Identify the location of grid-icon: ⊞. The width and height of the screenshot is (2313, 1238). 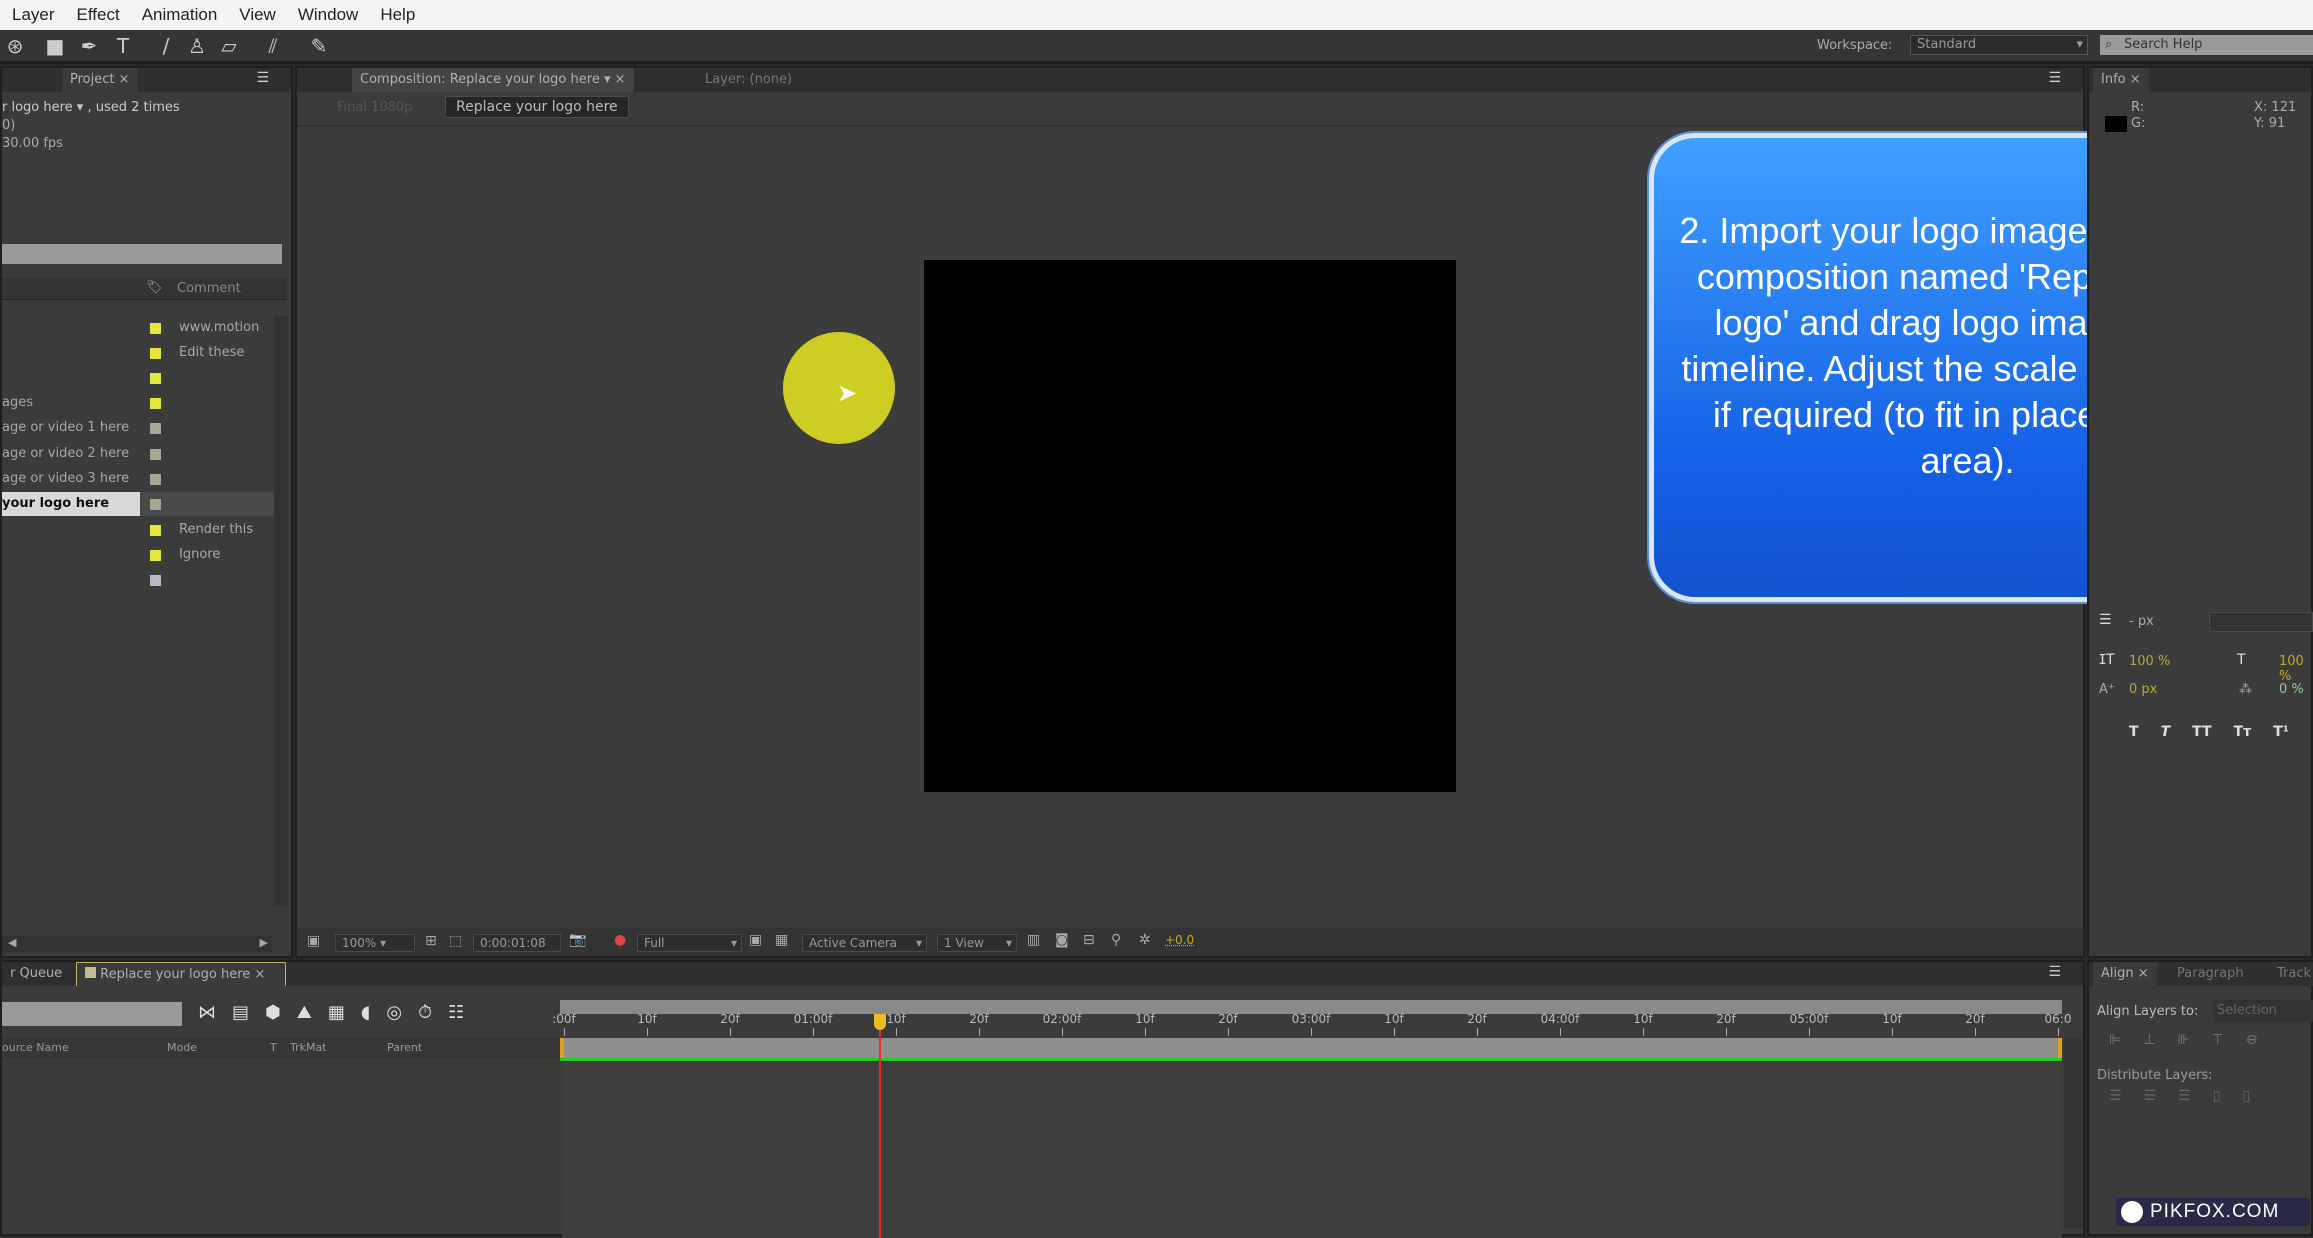
(431, 941).